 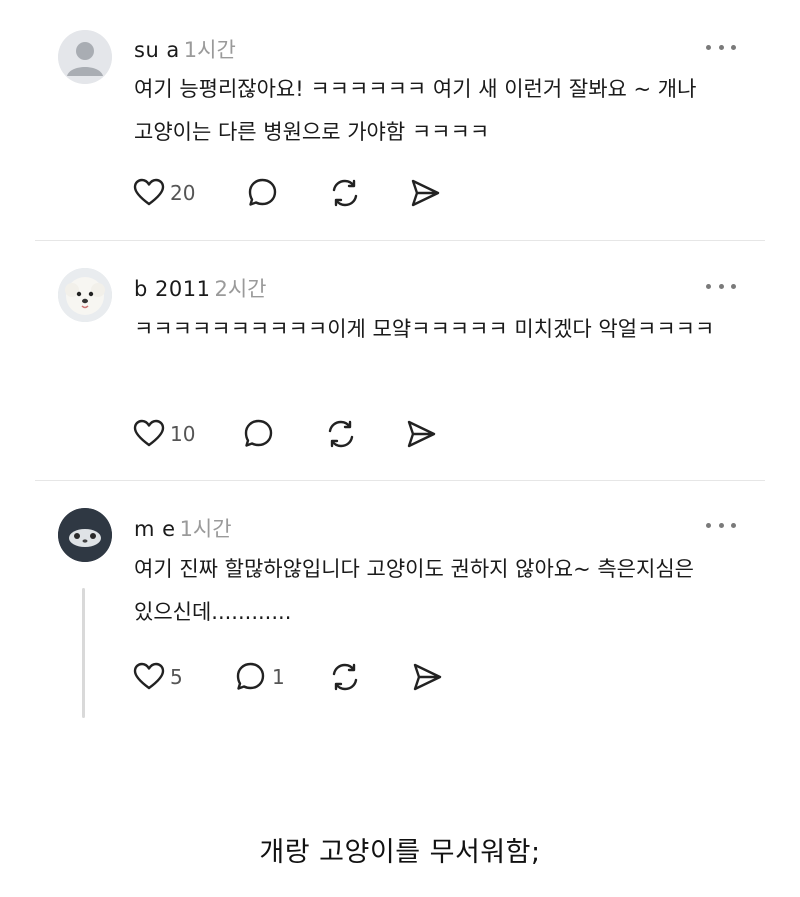 What do you see at coordinates (83, 653) in the screenshot?
I see `thread-line` at bounding box center [83, 653].